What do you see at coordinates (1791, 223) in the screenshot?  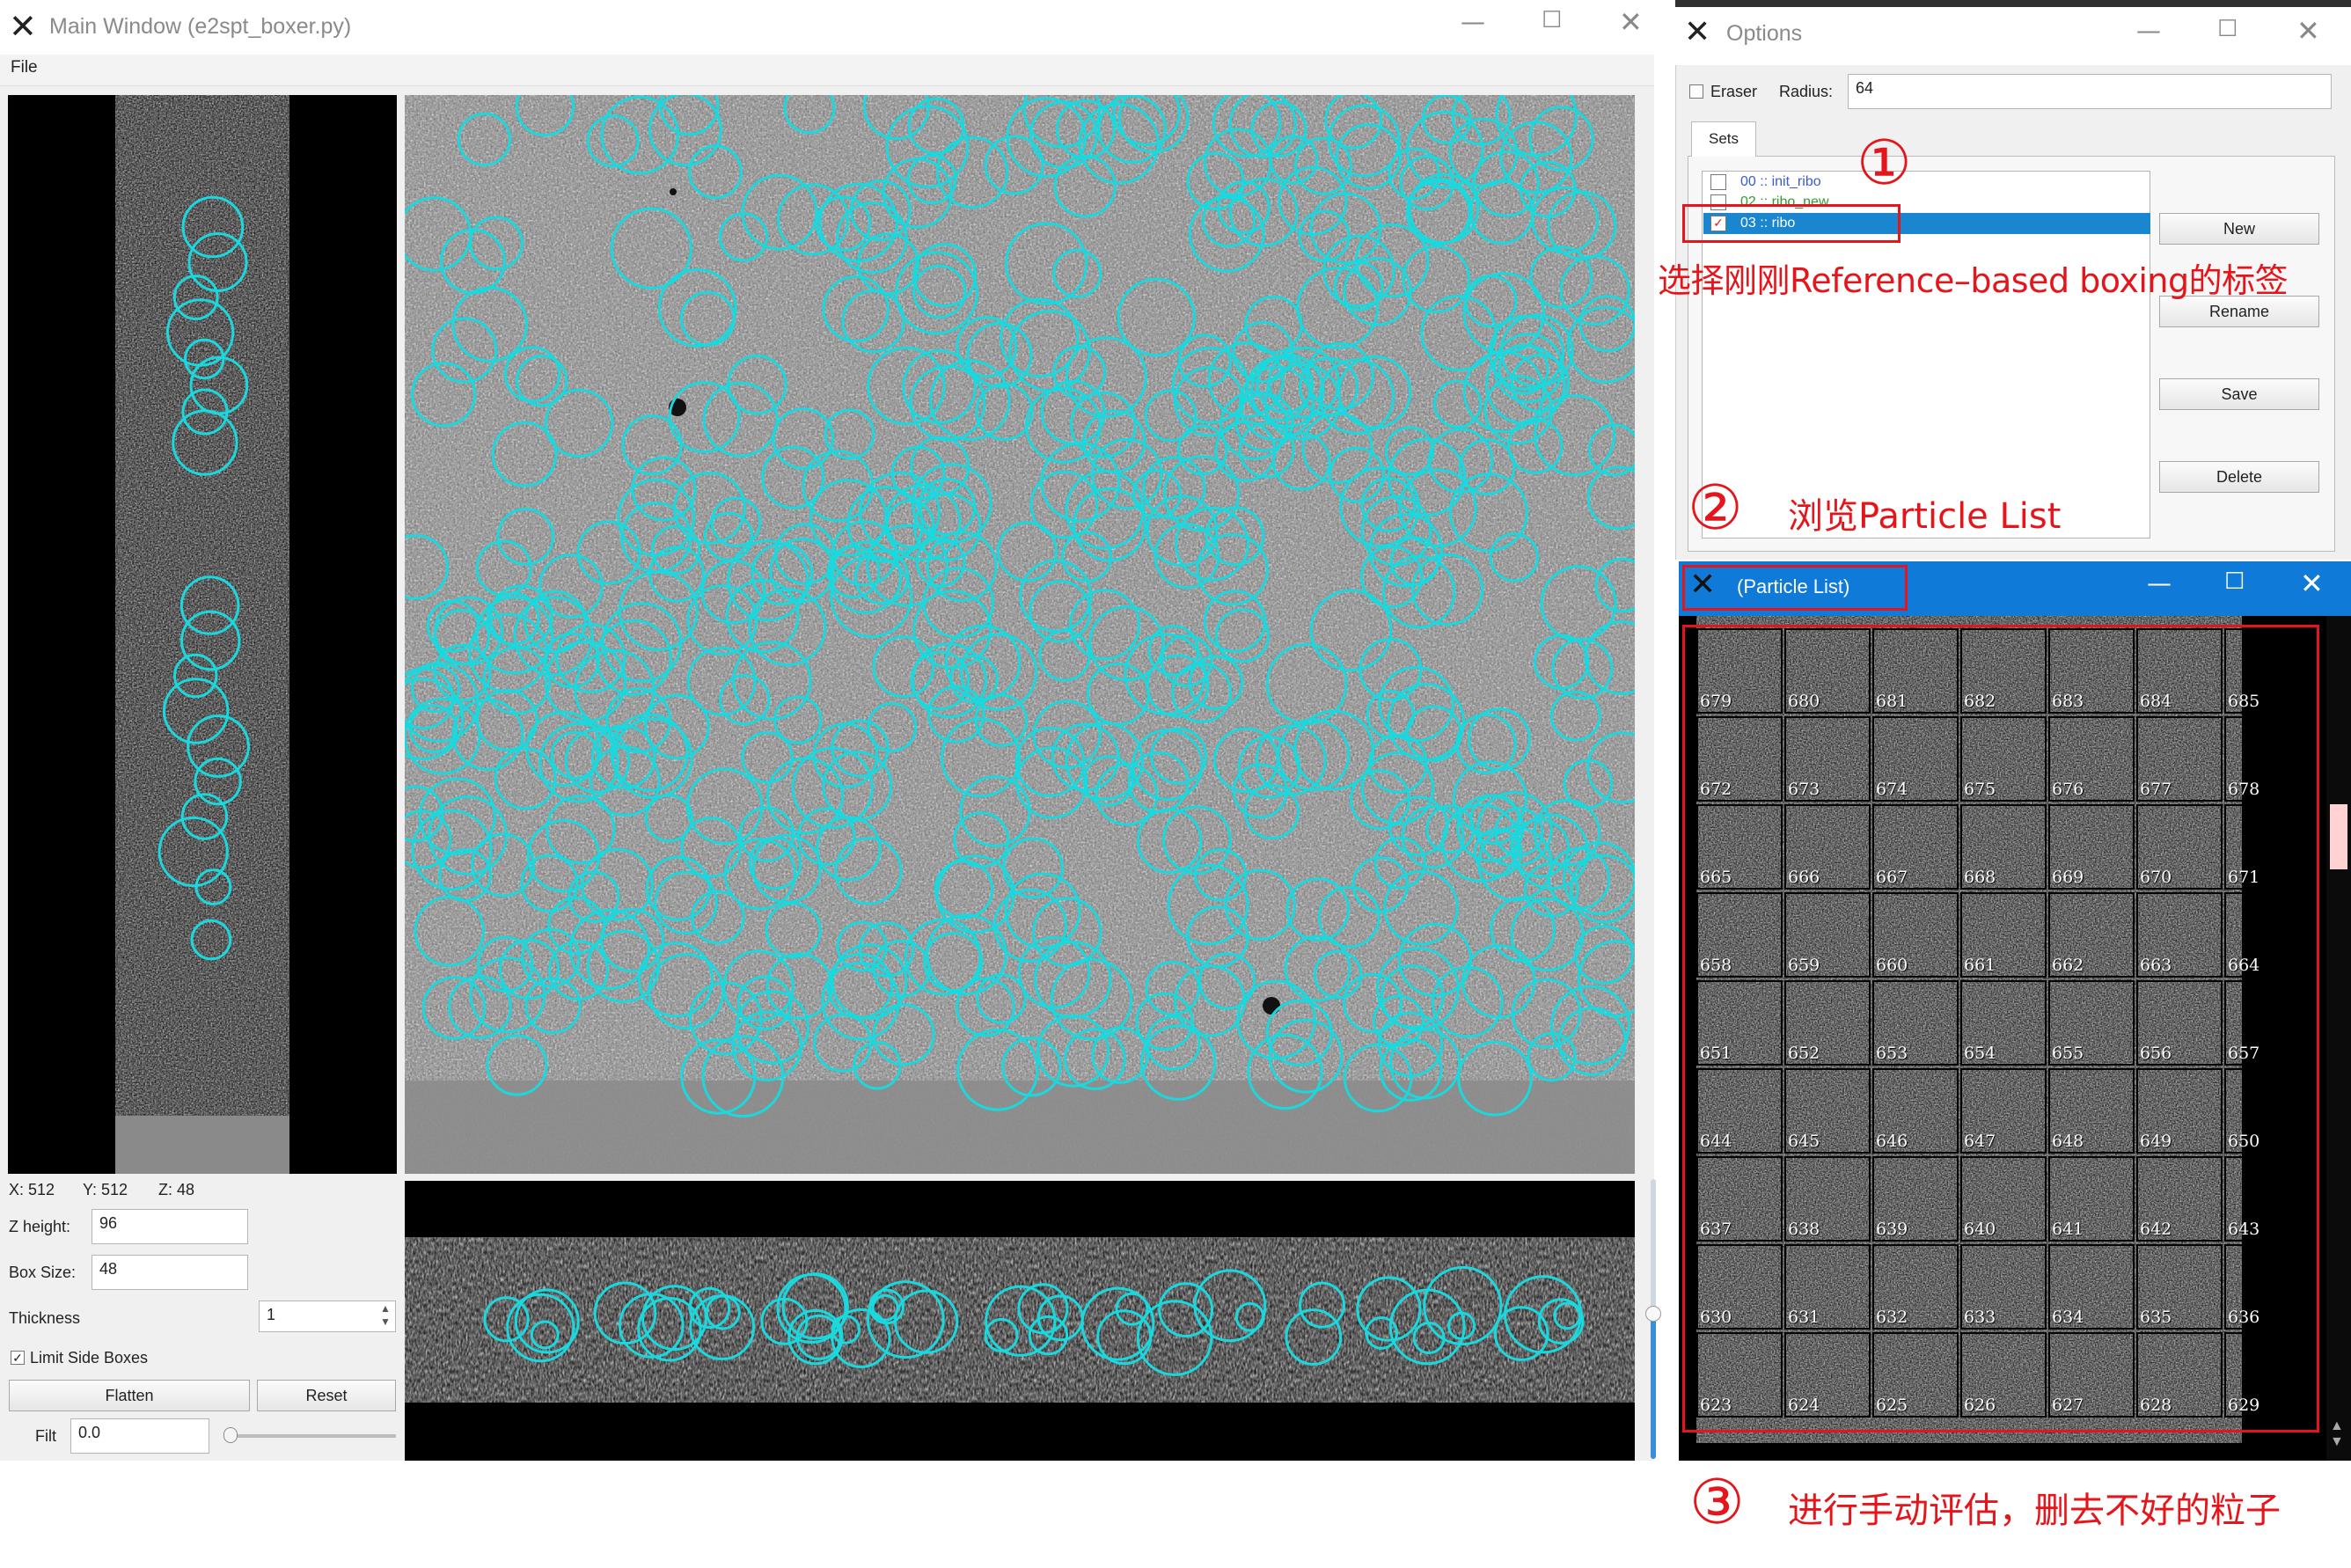 I see `annotation-box-set` at bounding box center [1791, 223].